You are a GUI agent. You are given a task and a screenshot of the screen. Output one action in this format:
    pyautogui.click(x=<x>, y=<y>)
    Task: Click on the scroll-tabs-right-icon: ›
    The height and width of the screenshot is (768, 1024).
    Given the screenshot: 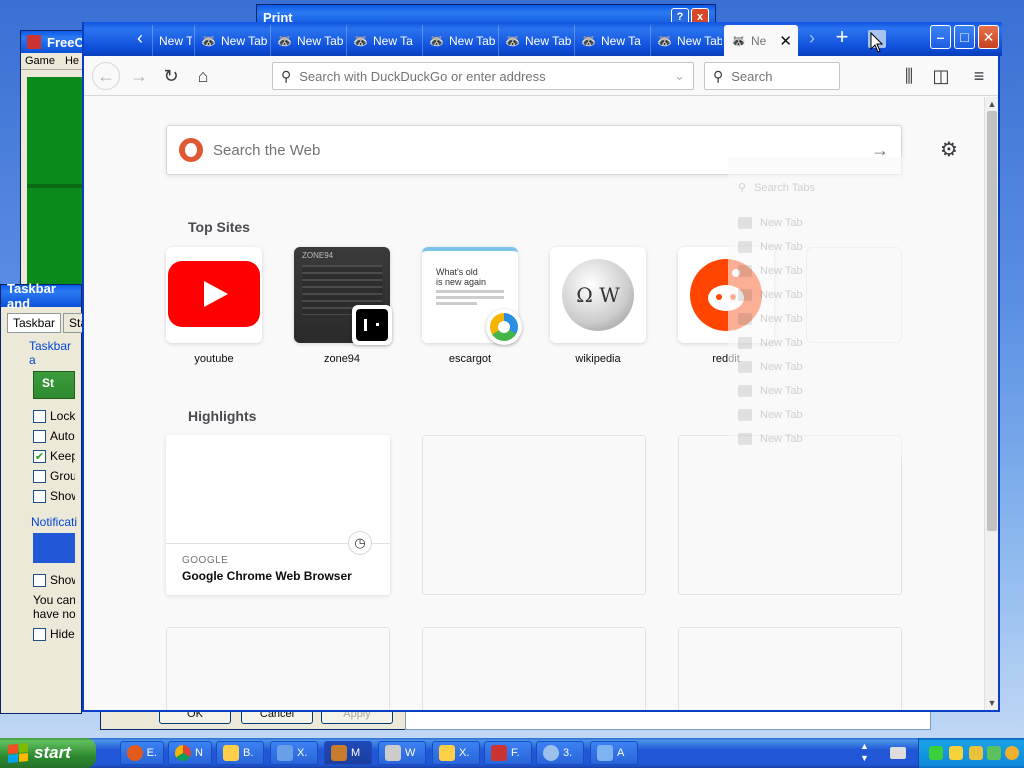 What is the action you would take?
    pyautogui.click(x=812, y=38)
    